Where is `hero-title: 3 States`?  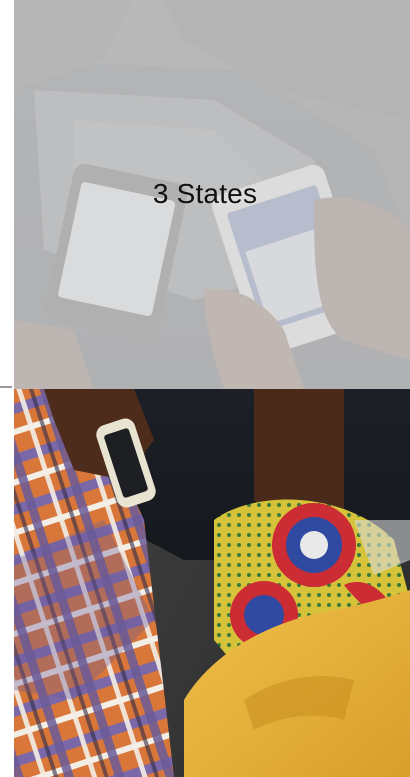
hero-title: 3 States is located at coordinates (205, 193).